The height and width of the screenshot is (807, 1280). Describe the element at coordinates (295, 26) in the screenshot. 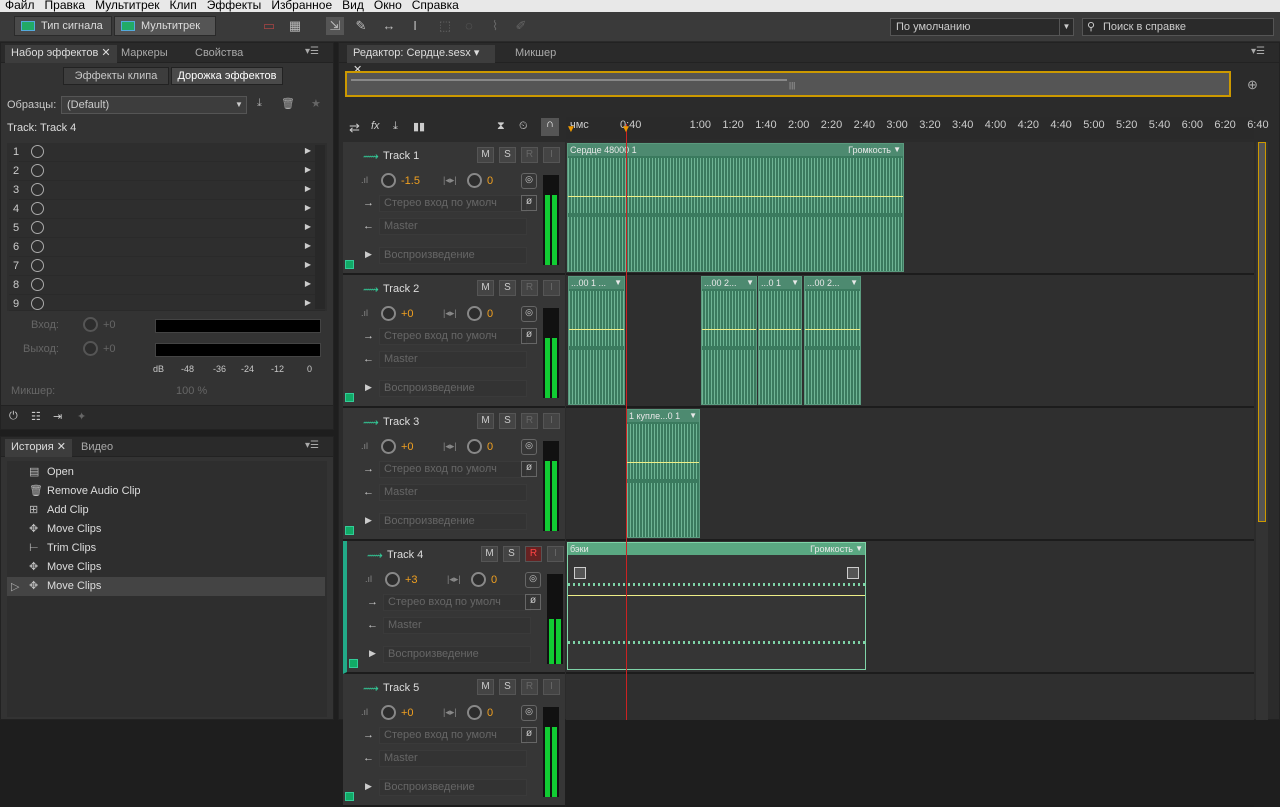

I see `spectral-icon: ▦` at that location.